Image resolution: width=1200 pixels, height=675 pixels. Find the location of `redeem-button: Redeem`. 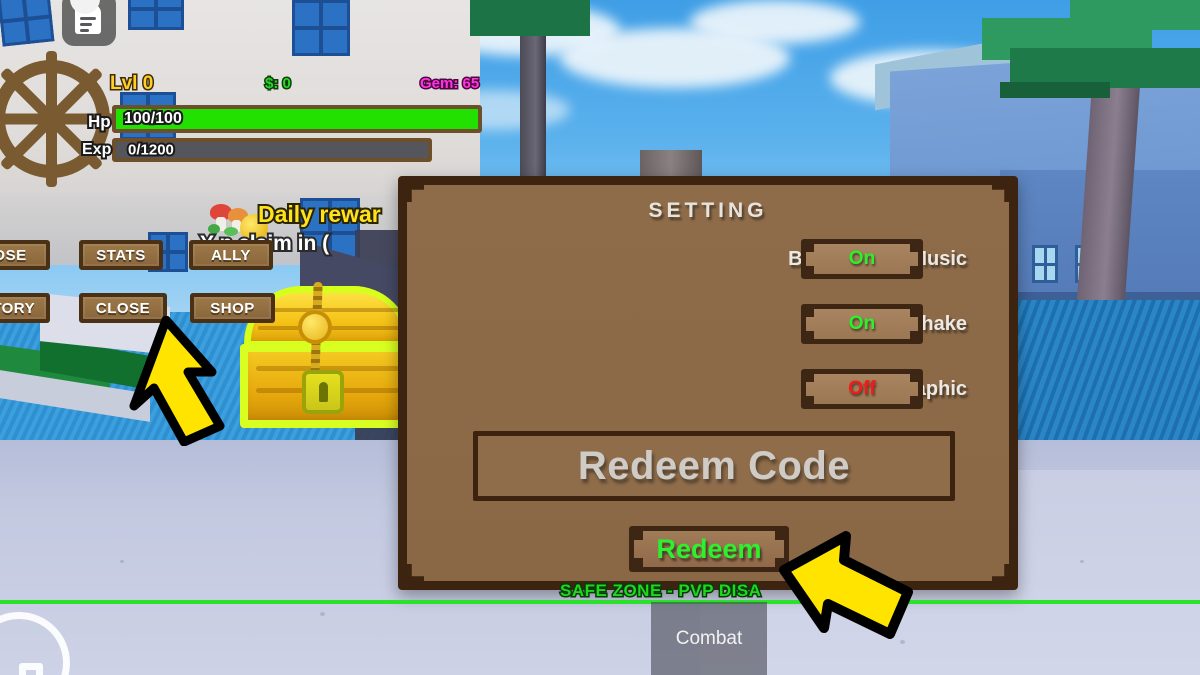

redeem-button: Redeem is located at coordinates (709, 549).